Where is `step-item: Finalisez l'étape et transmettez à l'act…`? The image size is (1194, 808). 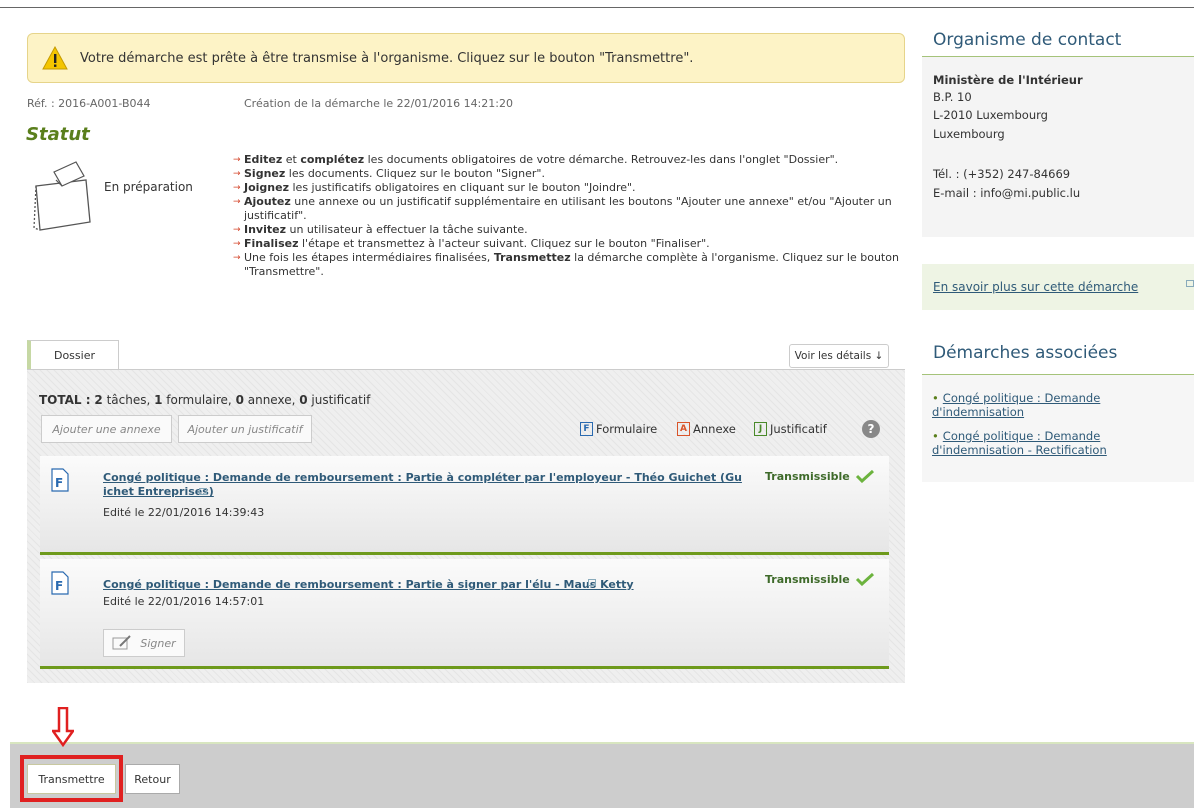 step-item: Finalisez l'étape et transmettez à l'act… is located at coordinates (569, 244).